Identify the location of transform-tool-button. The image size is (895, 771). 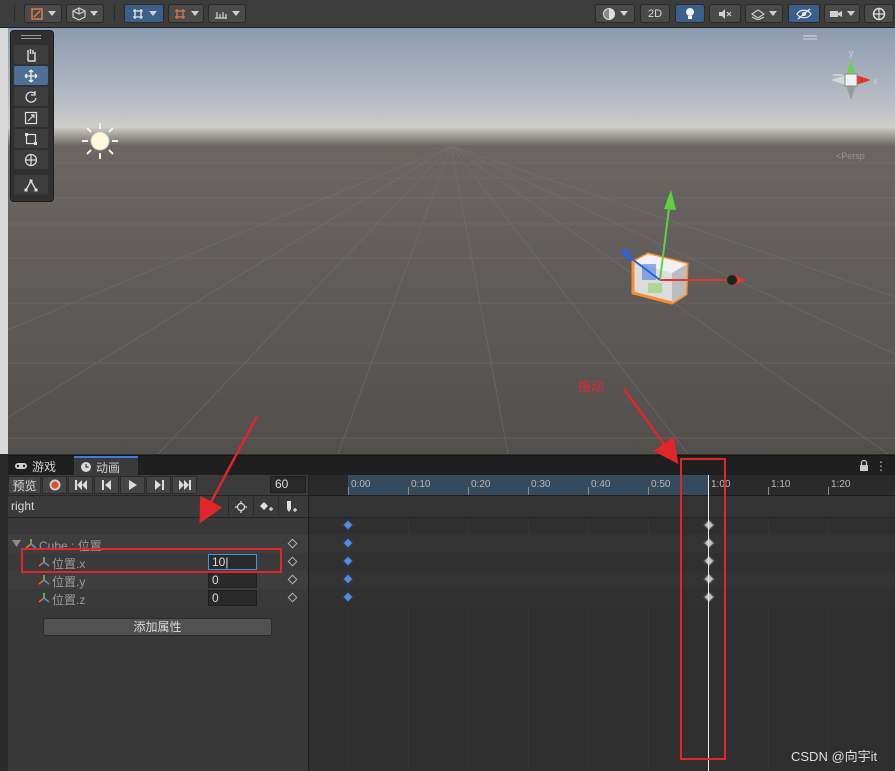
(31, 159).